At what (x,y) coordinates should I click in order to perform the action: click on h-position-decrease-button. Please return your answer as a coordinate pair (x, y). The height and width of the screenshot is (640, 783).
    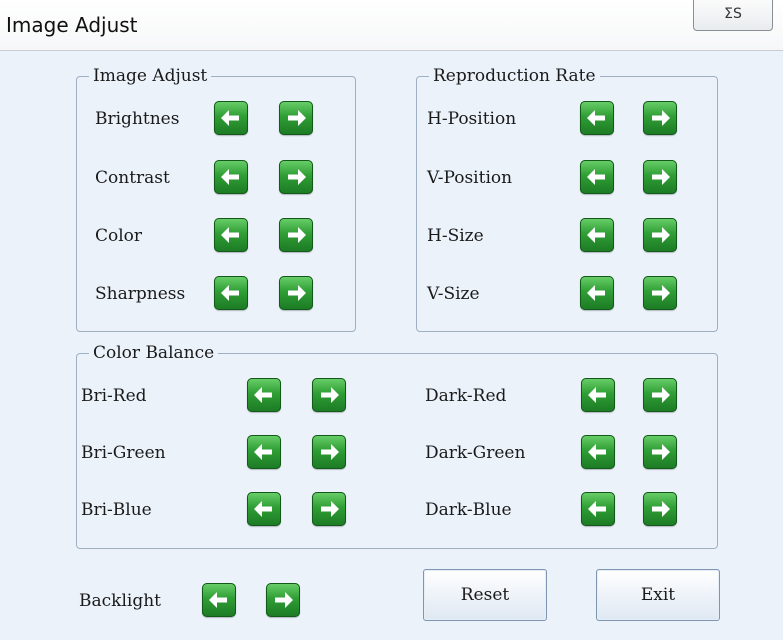
    Looking at the image, I should click on (597, 118).